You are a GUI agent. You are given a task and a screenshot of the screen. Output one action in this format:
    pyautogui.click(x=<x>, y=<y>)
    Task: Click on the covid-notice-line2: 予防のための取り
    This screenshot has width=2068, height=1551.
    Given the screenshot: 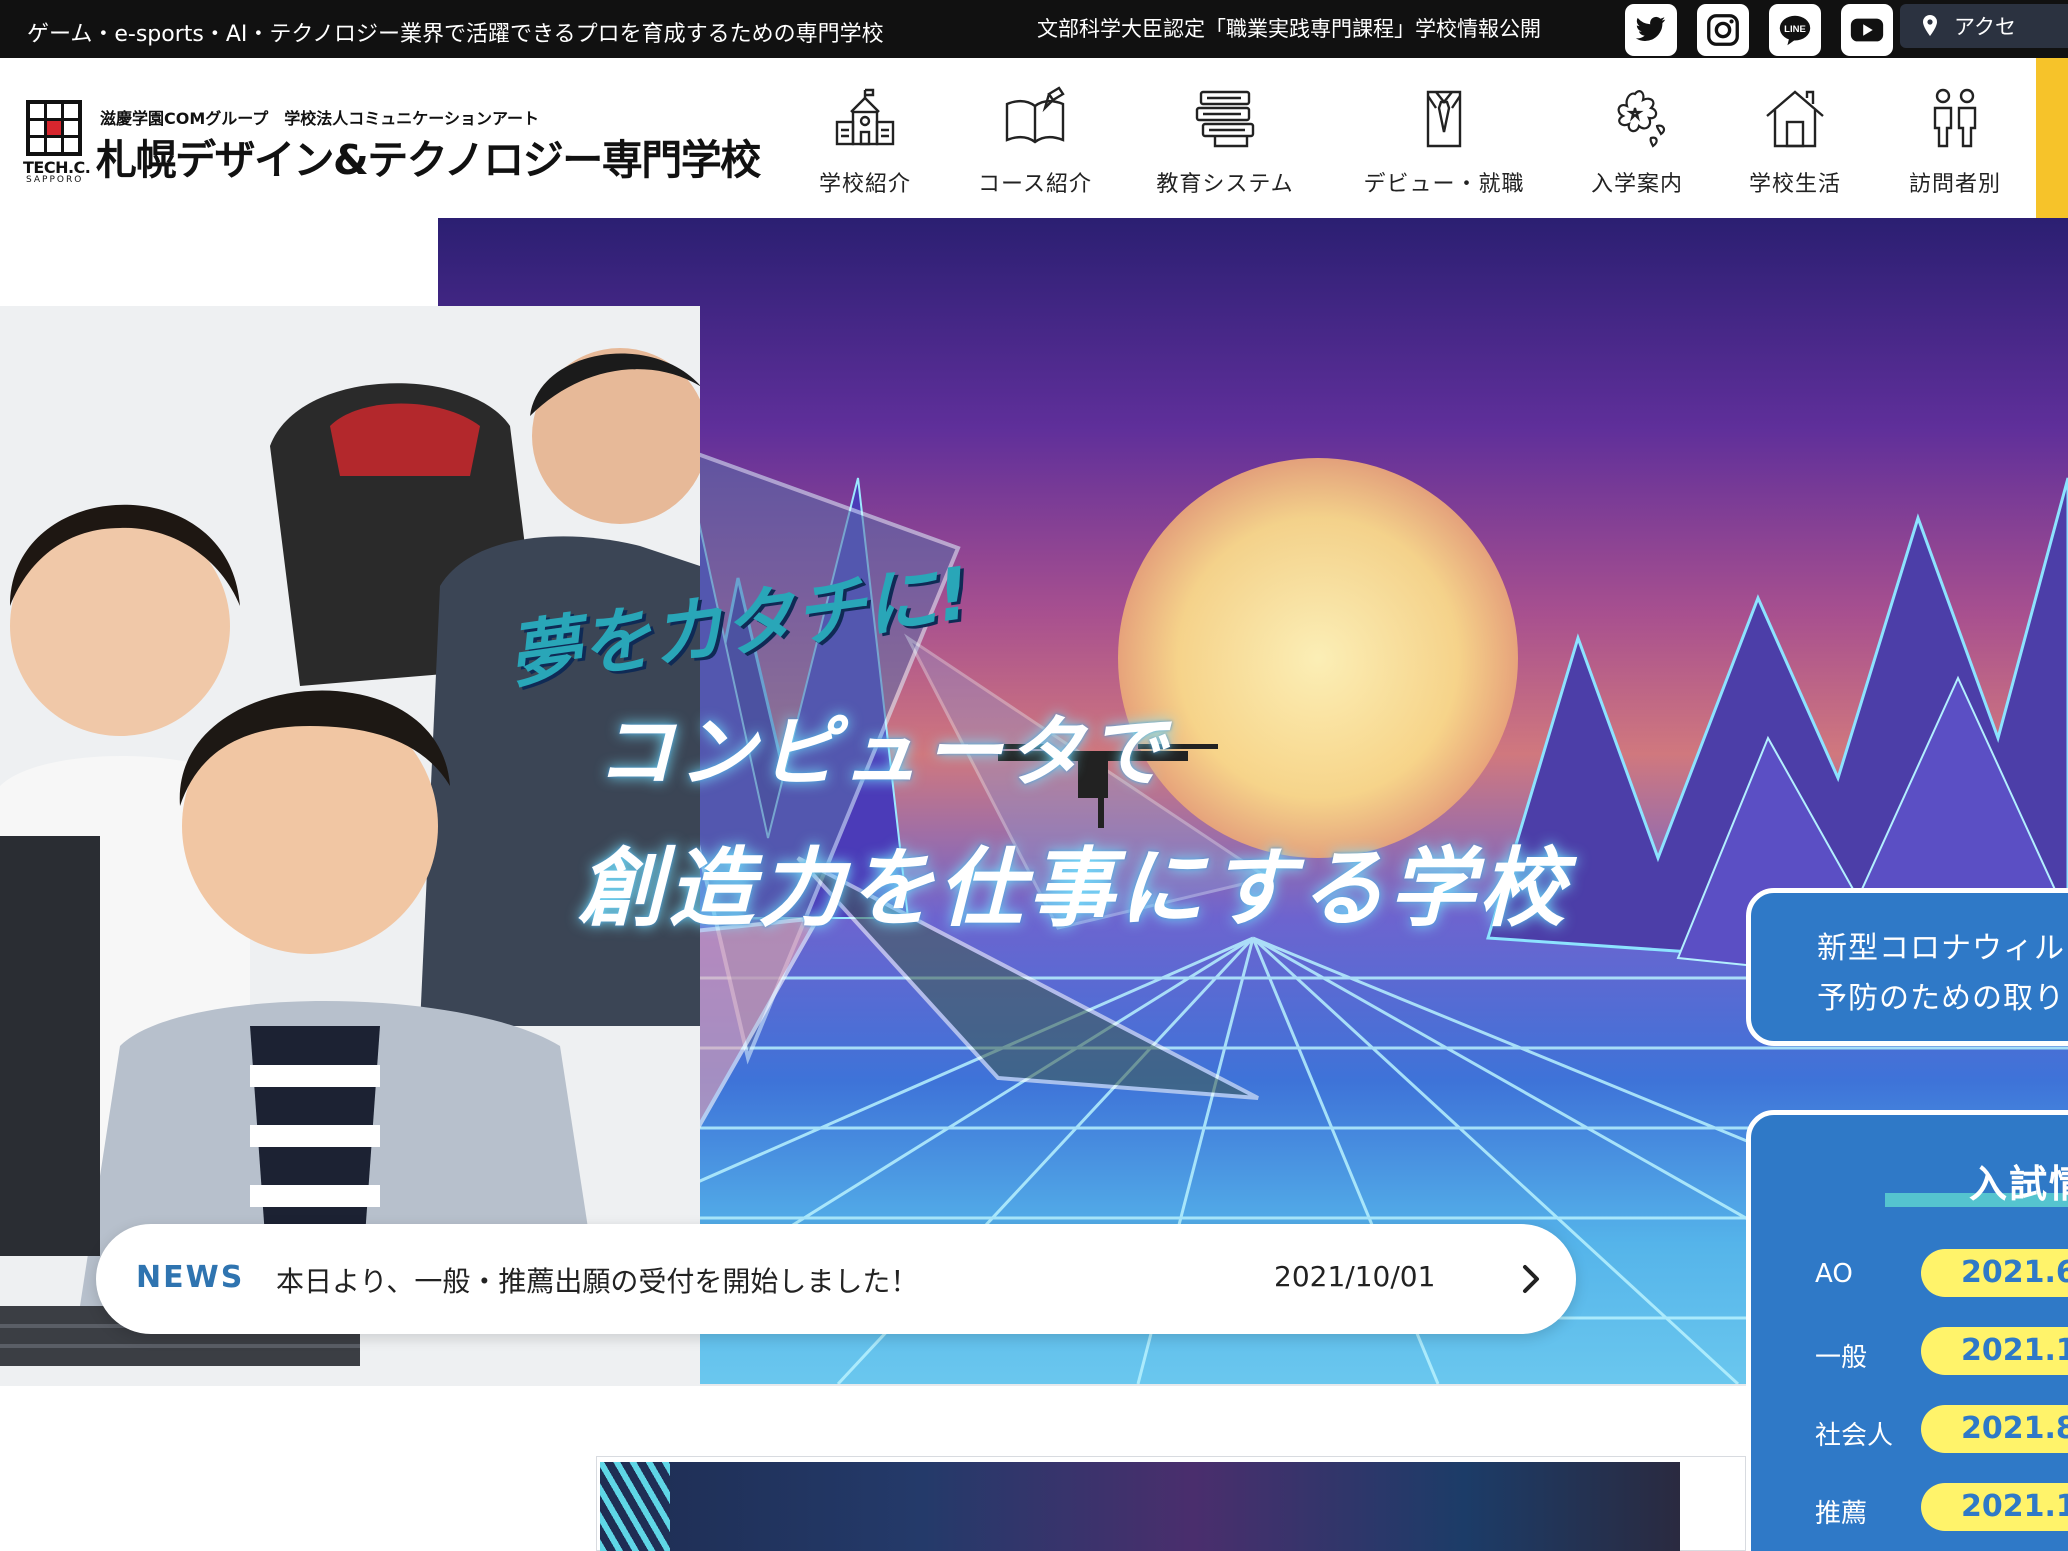 What is the action you would take?
    pyautogui.click(x=1941, y=998)
    